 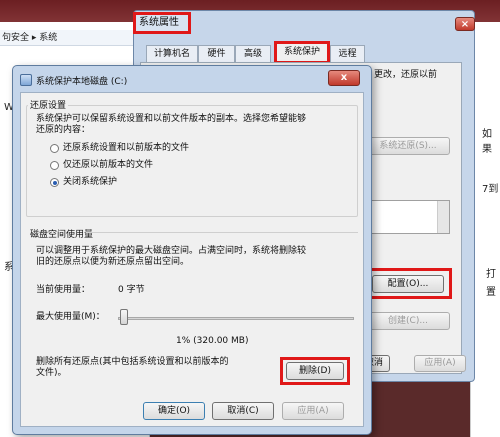 I want to click on max-usage-slider-thumb, so click(x=124, y=317).